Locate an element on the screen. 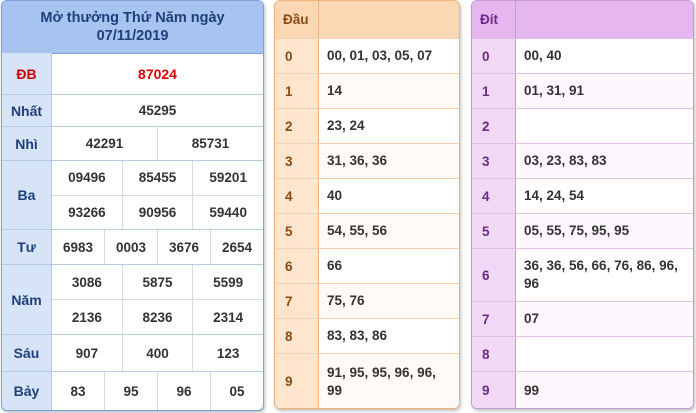  prize-number: 09496 is located at coordinates (87, 178).